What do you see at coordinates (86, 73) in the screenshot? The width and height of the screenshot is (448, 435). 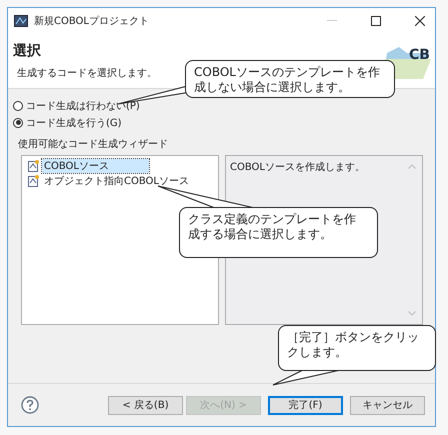 I see `page-description: 生成するコードを選択します。` at bounding box center [86, 73].